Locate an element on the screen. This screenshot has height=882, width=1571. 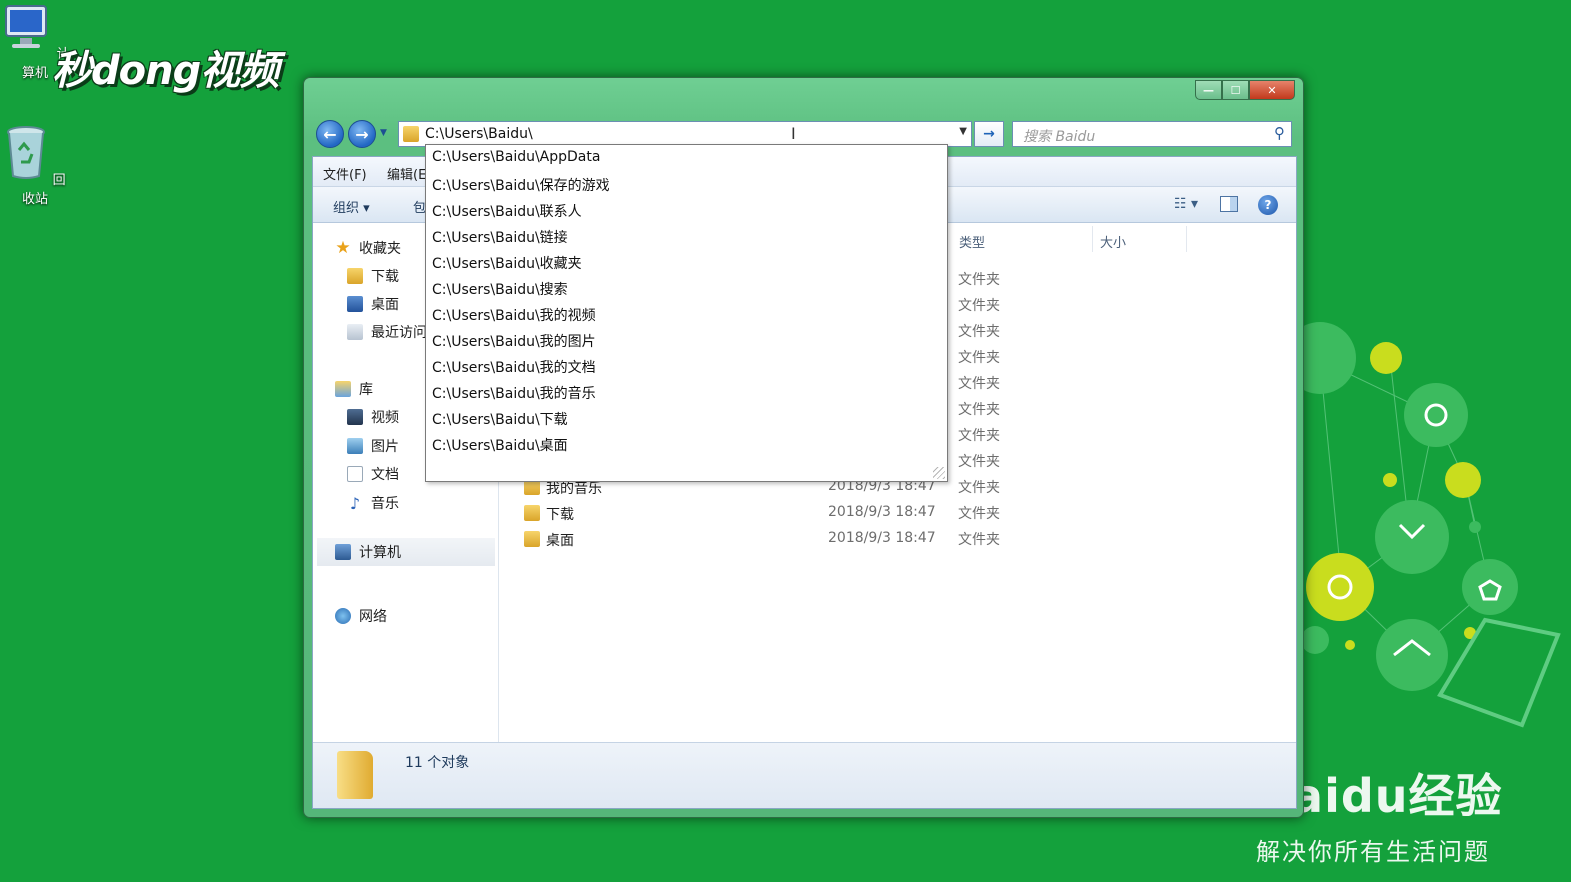
star-icon: ★ is located at coordinates (343, 248).